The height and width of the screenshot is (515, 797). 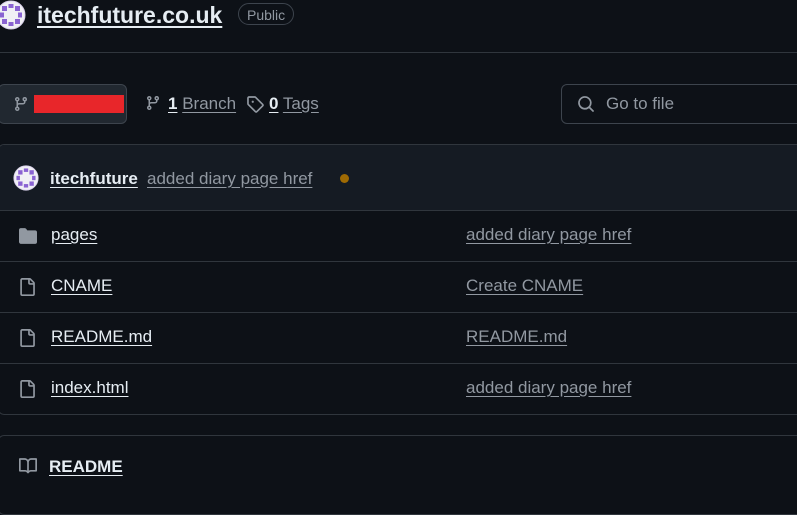 I want to click on commit-message-link: added diary page href, so click(x=229, y=179).